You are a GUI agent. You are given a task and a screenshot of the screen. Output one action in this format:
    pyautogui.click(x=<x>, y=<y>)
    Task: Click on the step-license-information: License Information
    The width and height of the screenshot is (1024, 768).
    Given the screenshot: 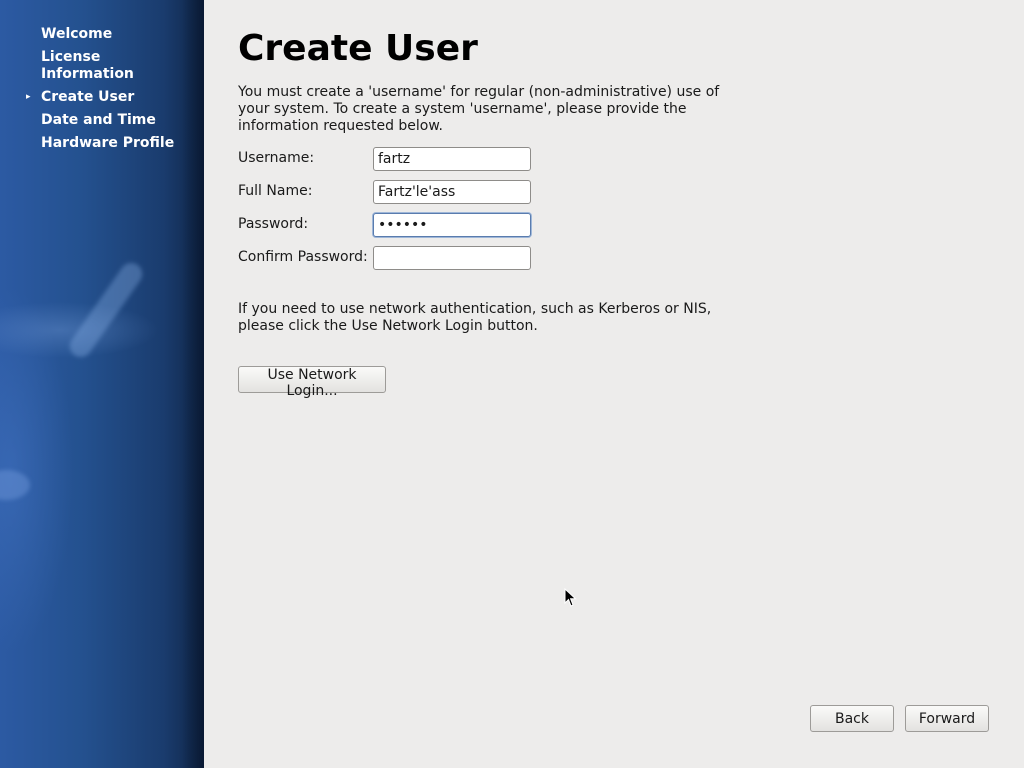 What is the action you would take?
    pyautogui.click(x=102, y=66)
    